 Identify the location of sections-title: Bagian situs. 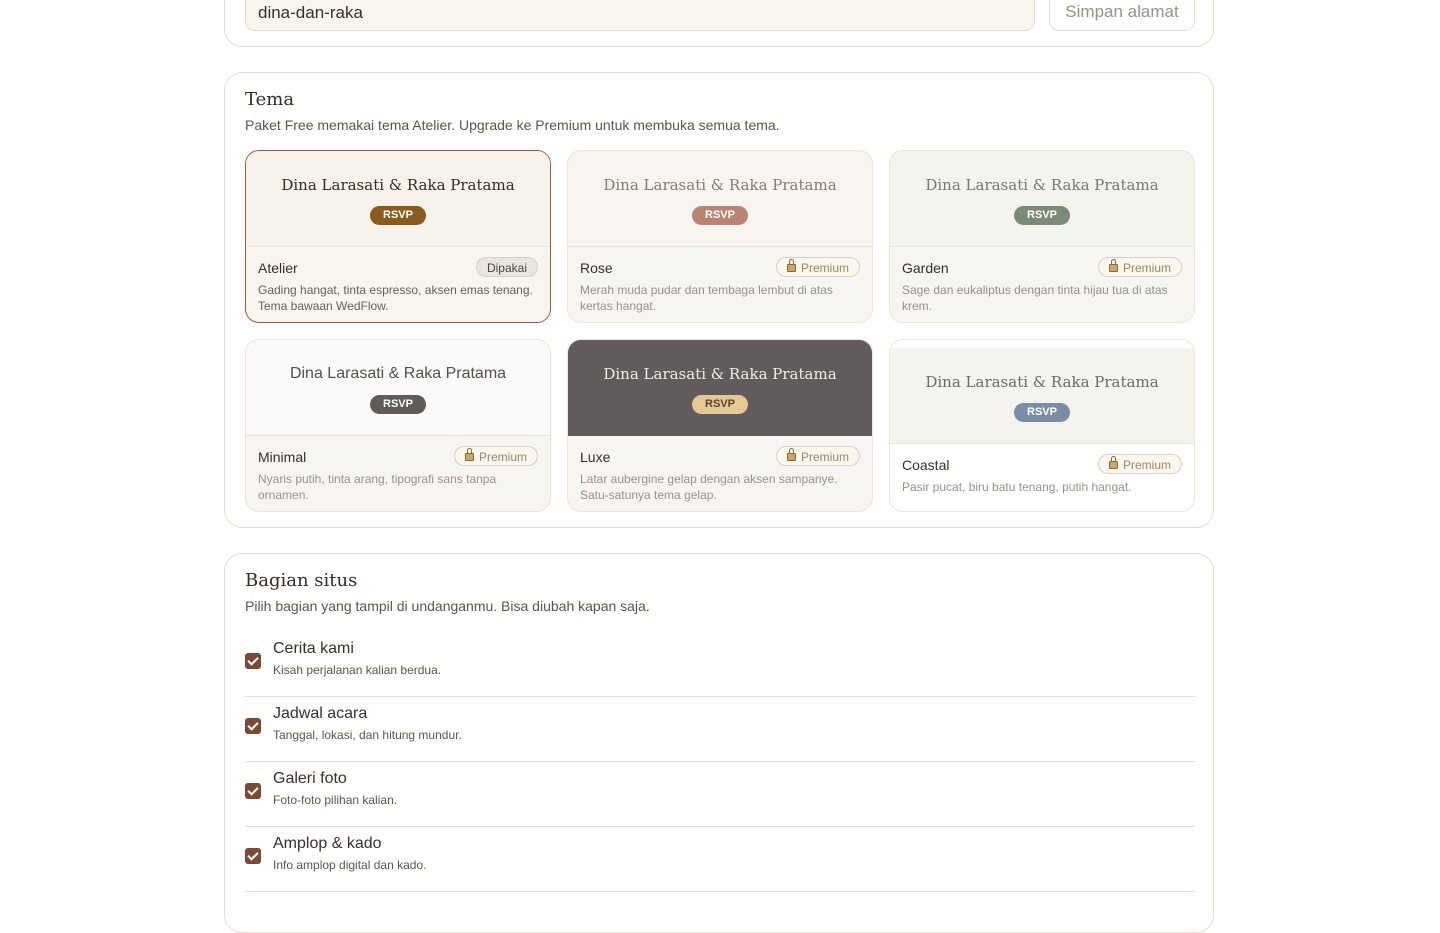
(301, 580).